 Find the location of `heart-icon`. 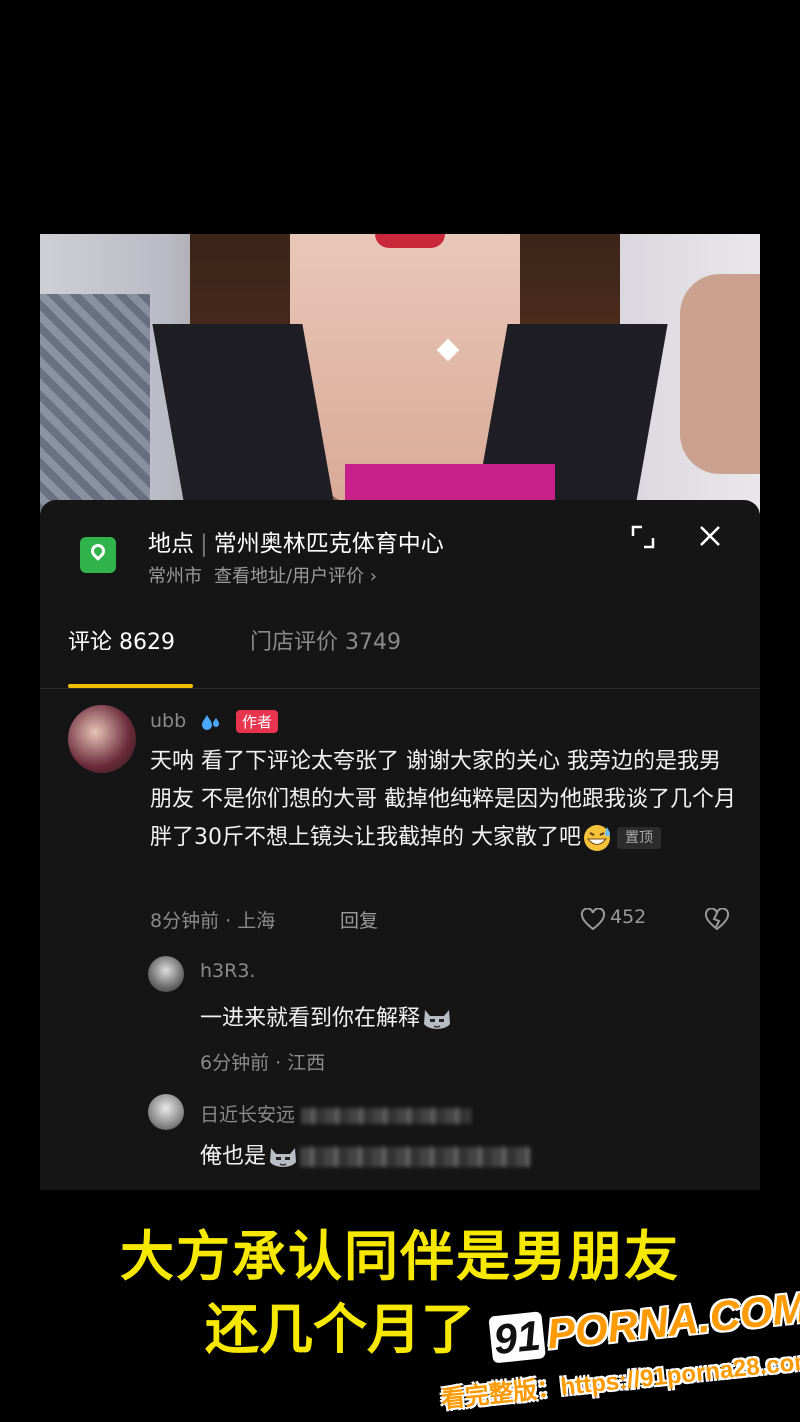

heart-icon is located at coordinates (593, 920).